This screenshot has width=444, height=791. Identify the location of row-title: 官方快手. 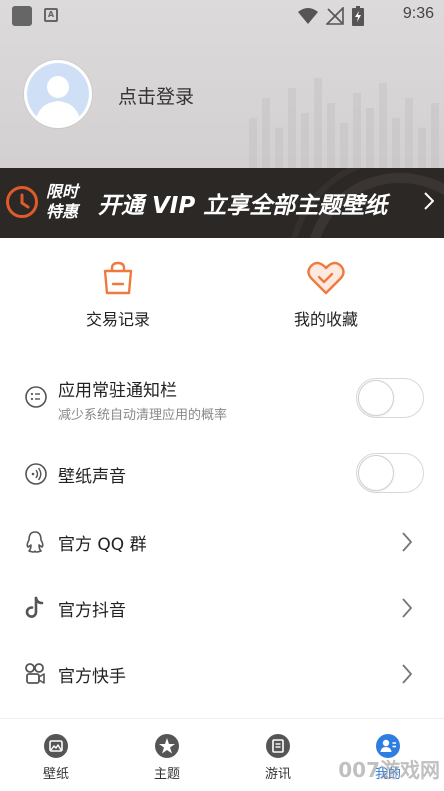
(92, 677).